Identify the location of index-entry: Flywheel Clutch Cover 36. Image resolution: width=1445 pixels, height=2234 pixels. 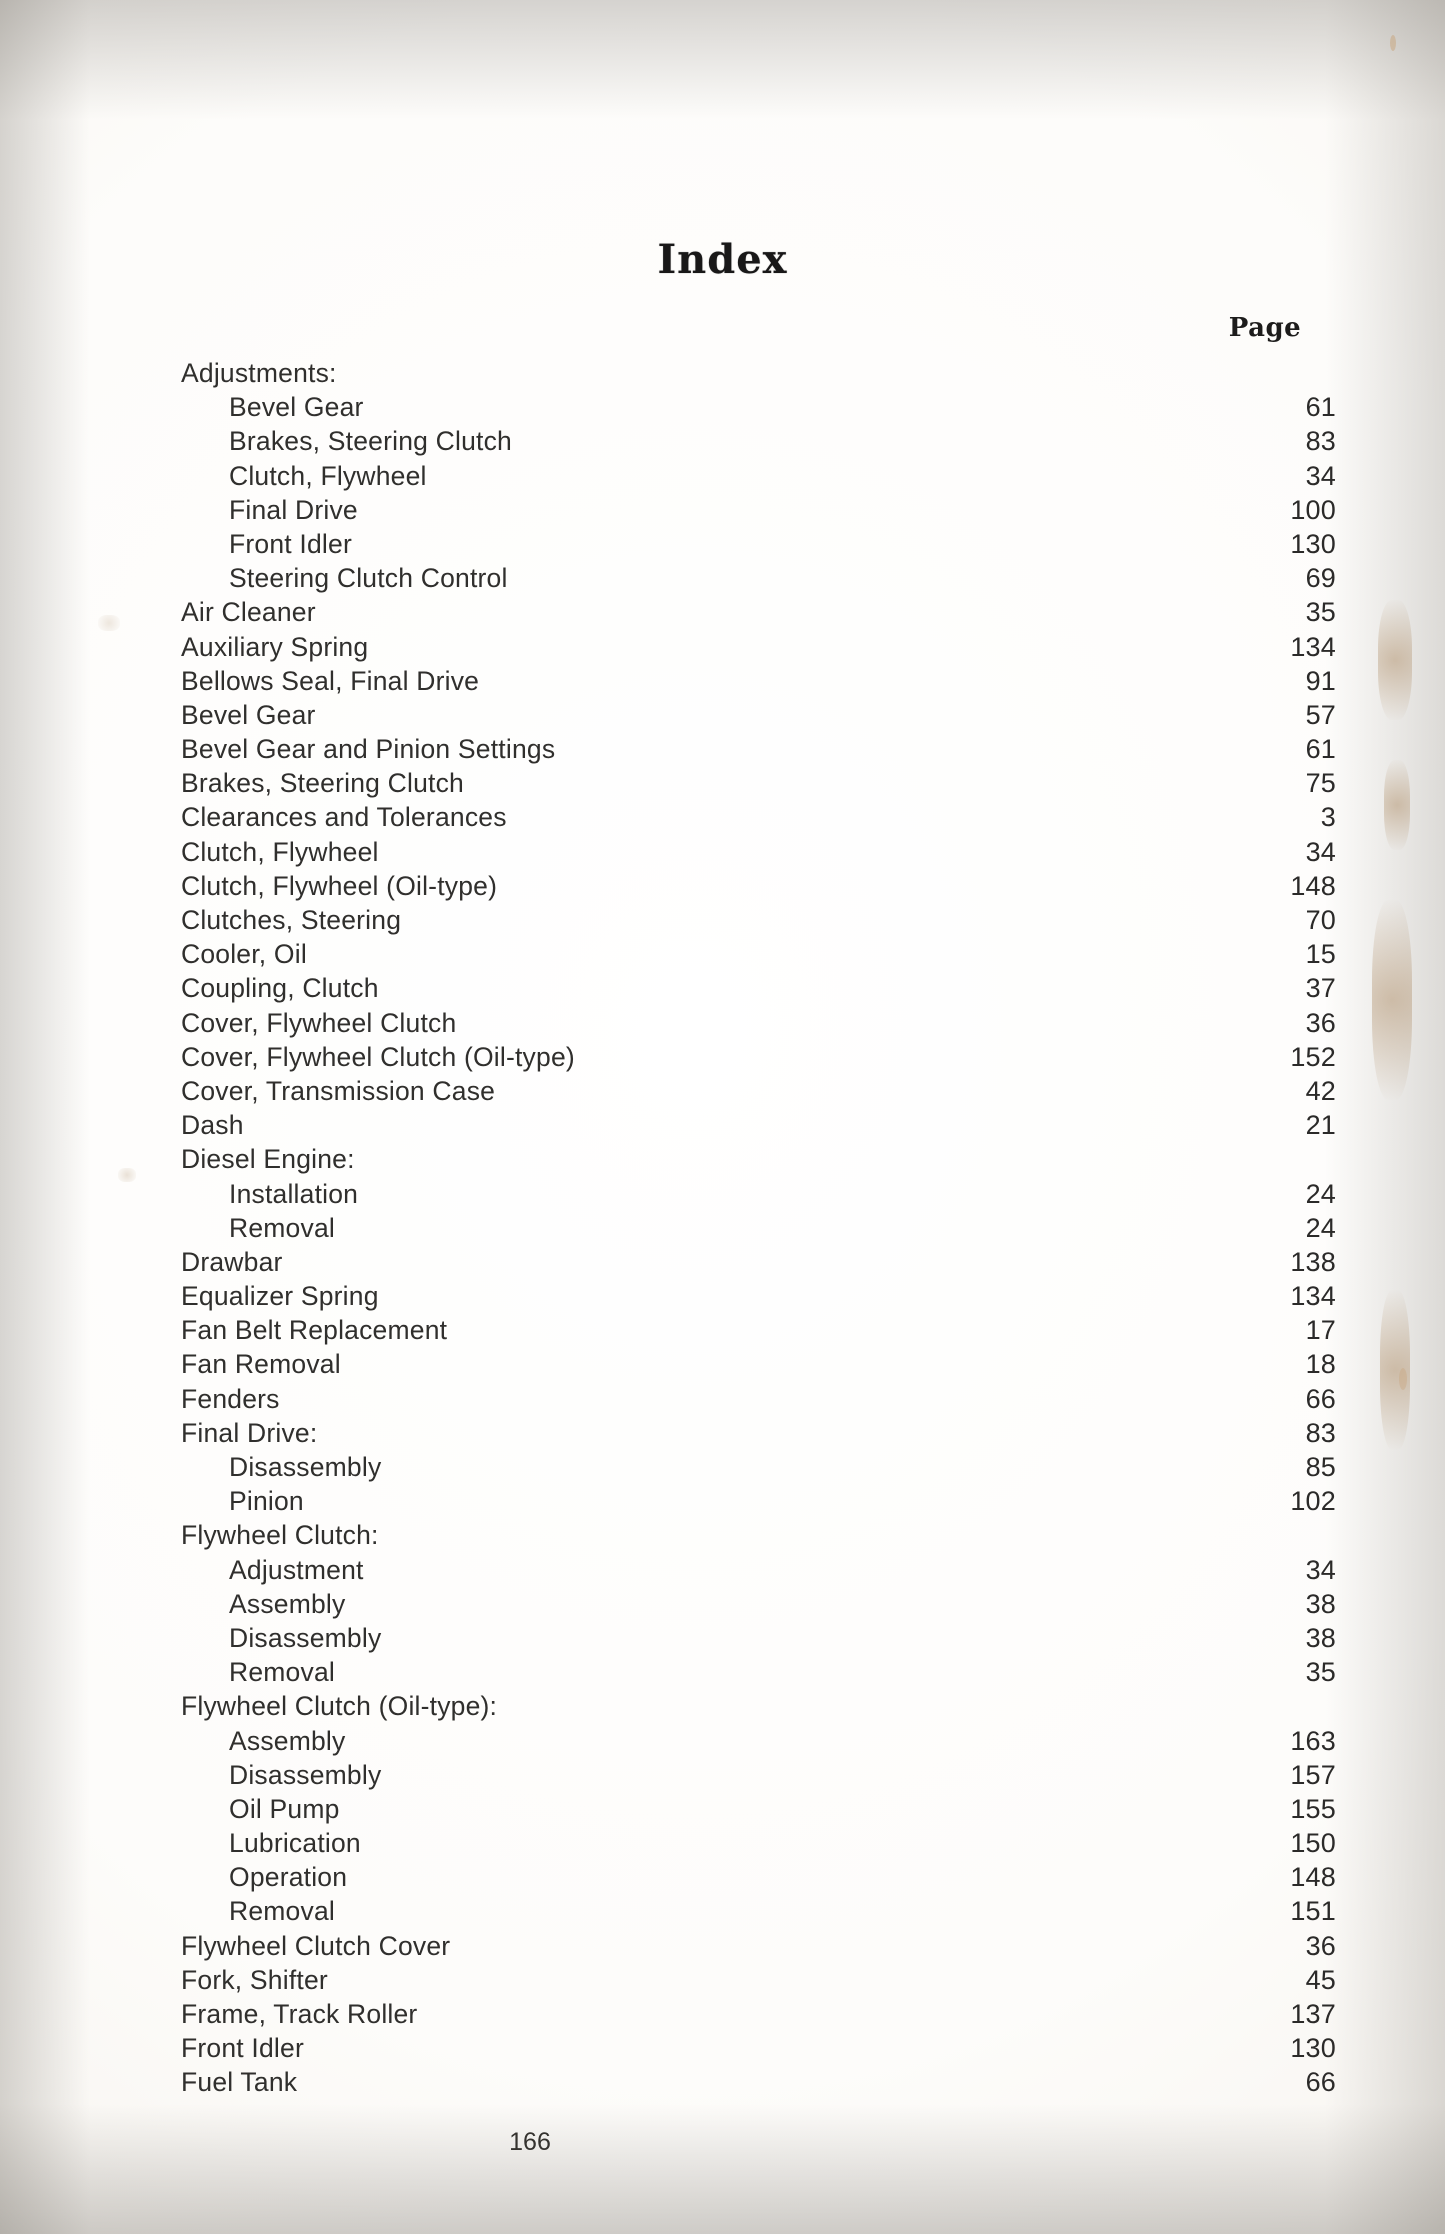
(758, 1948).